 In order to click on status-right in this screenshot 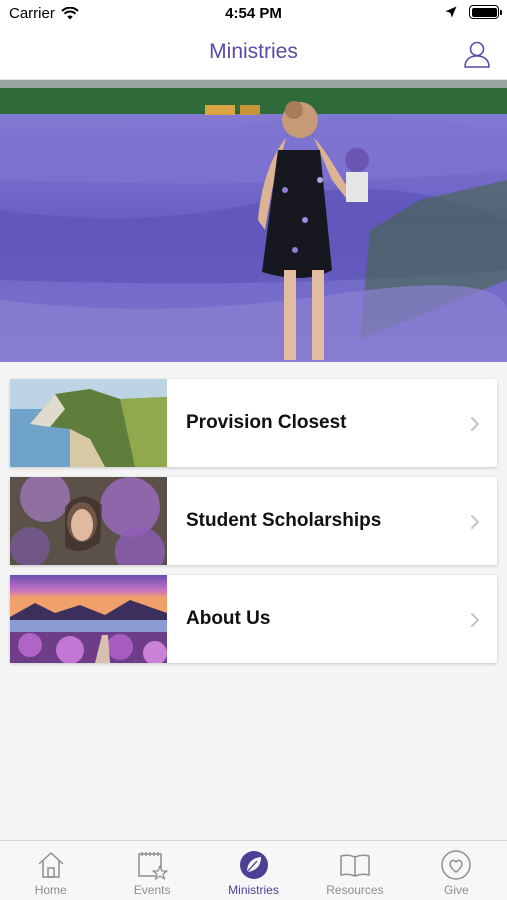, I will do `click(473, 12)`.